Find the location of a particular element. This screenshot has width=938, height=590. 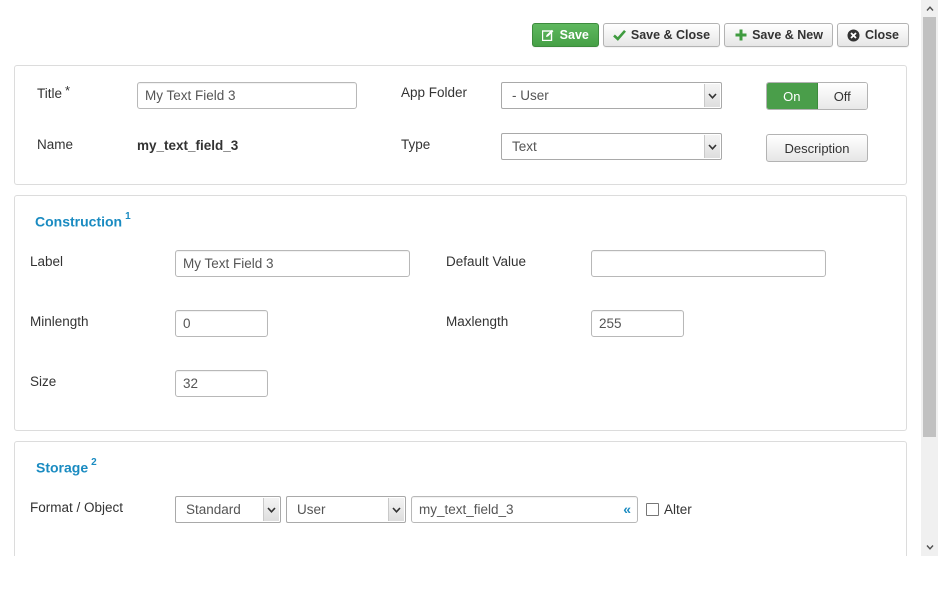

close-button-label: Close is located at coordinates (881, 35).